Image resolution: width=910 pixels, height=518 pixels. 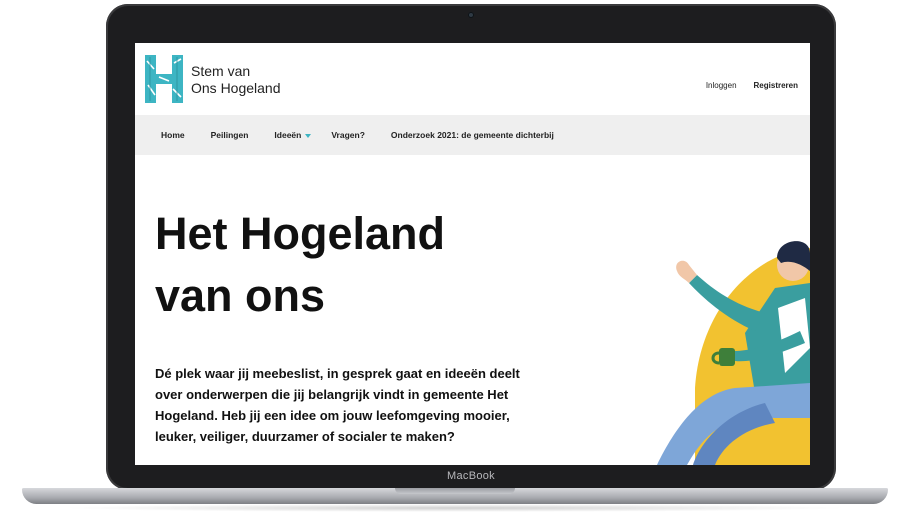 I want to click on hero-title-line-2: van ons, so click(x=240, y=295).